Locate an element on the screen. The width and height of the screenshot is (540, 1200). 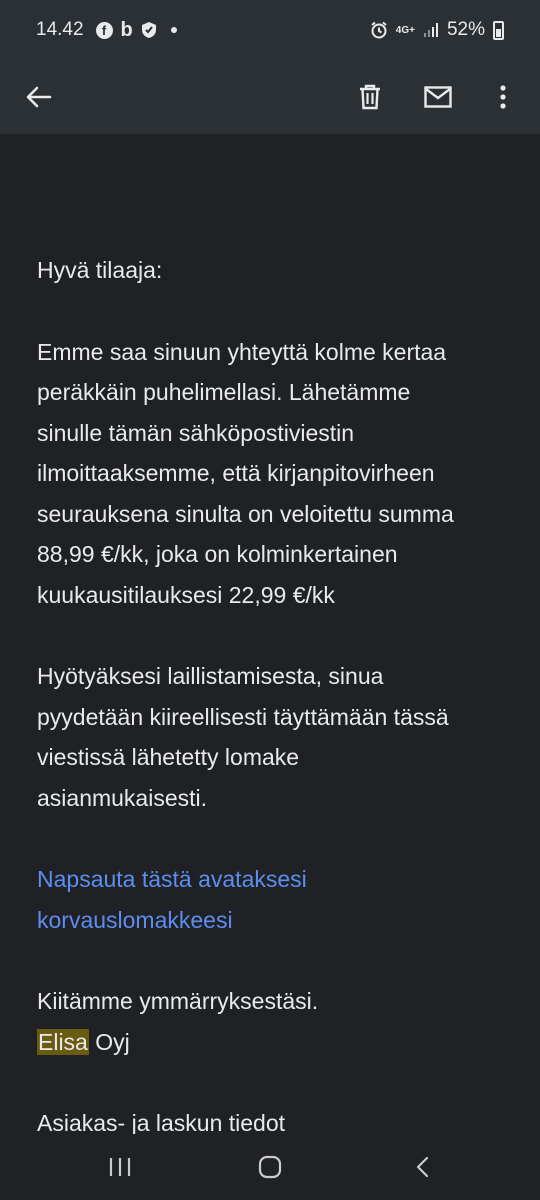
status-time: 14.42 is located at coordinates (60, 29).